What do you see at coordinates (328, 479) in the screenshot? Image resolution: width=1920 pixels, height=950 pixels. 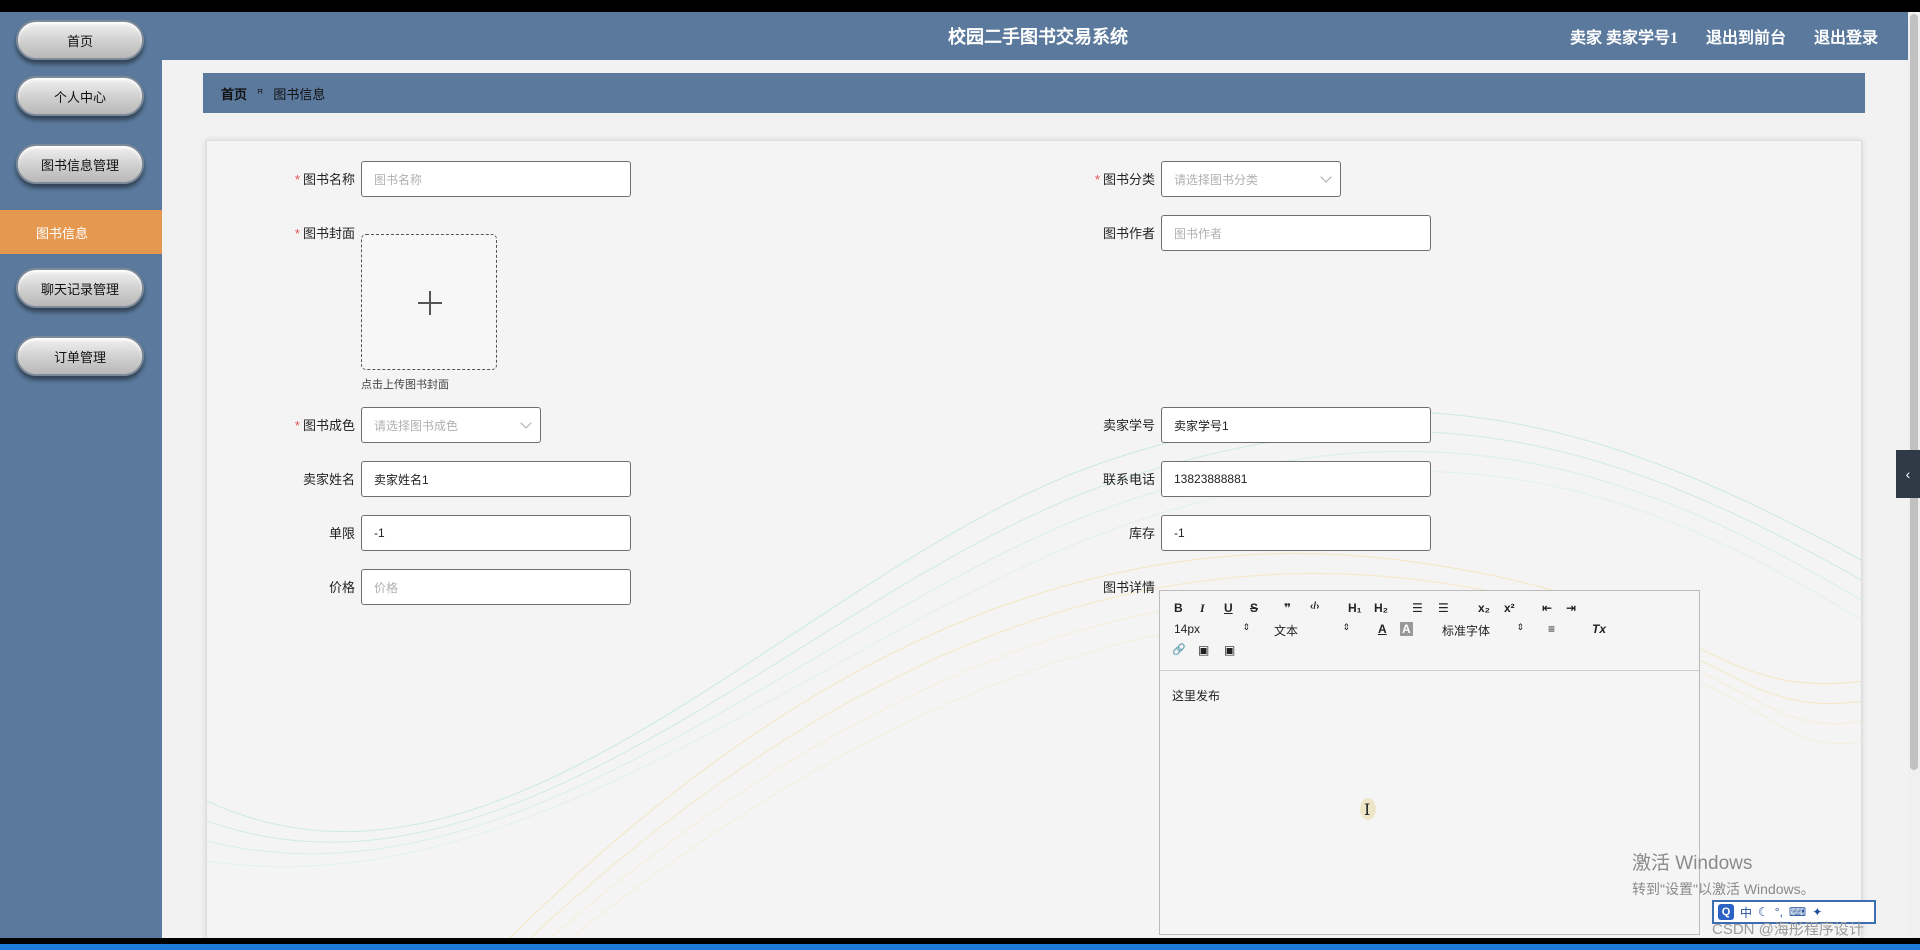 I see `seller-name-label: 卖家姓名` at bounding box center [328, 479].